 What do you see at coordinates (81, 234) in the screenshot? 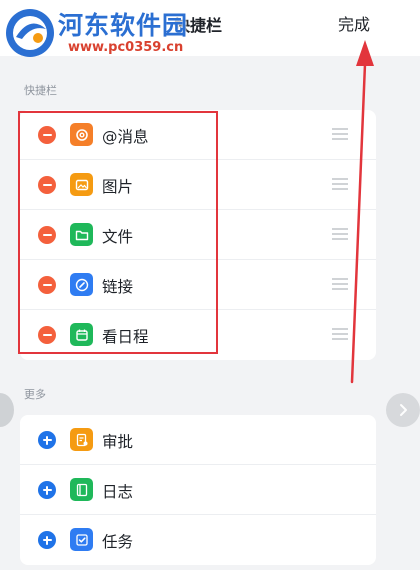
I see `folder-icon` at bounding box center [81, 234].